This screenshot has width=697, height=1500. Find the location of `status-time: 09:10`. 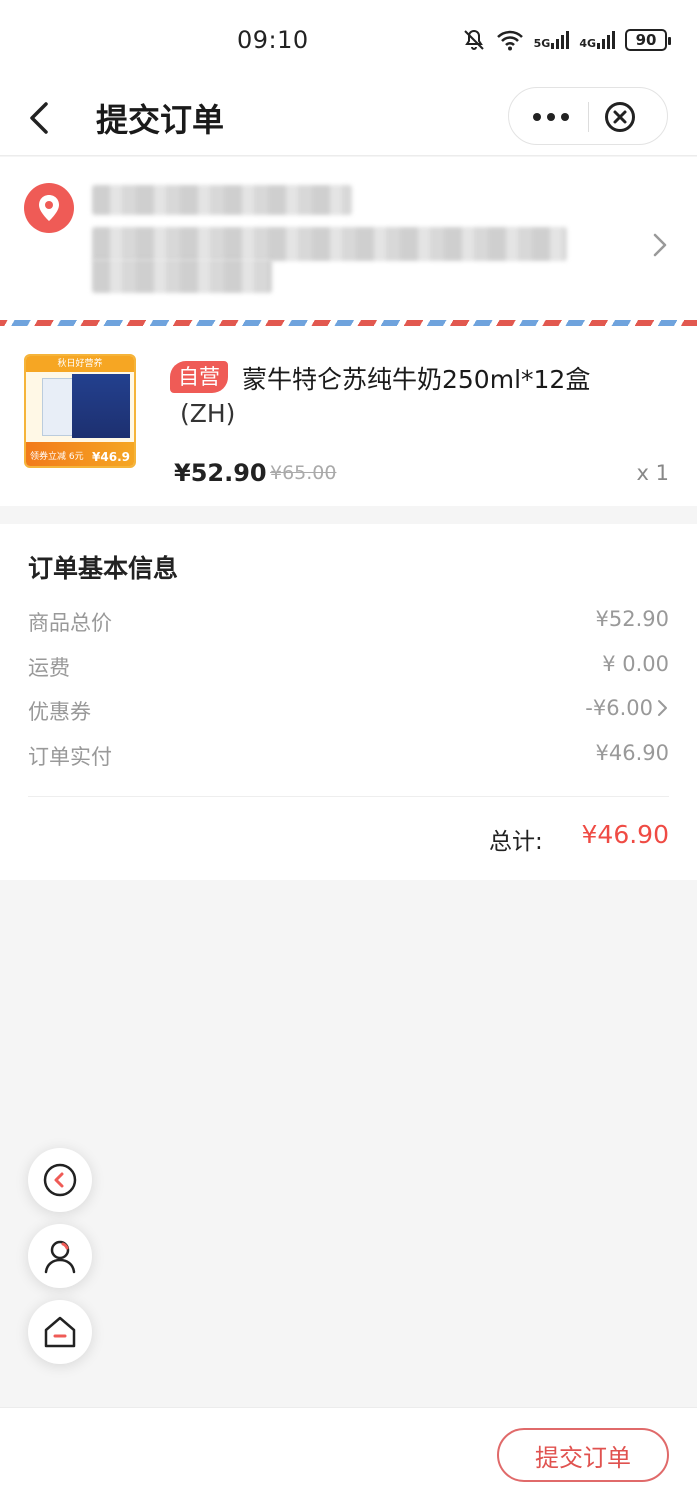

status-time: 09:10 is located at coordinates (273, 40).